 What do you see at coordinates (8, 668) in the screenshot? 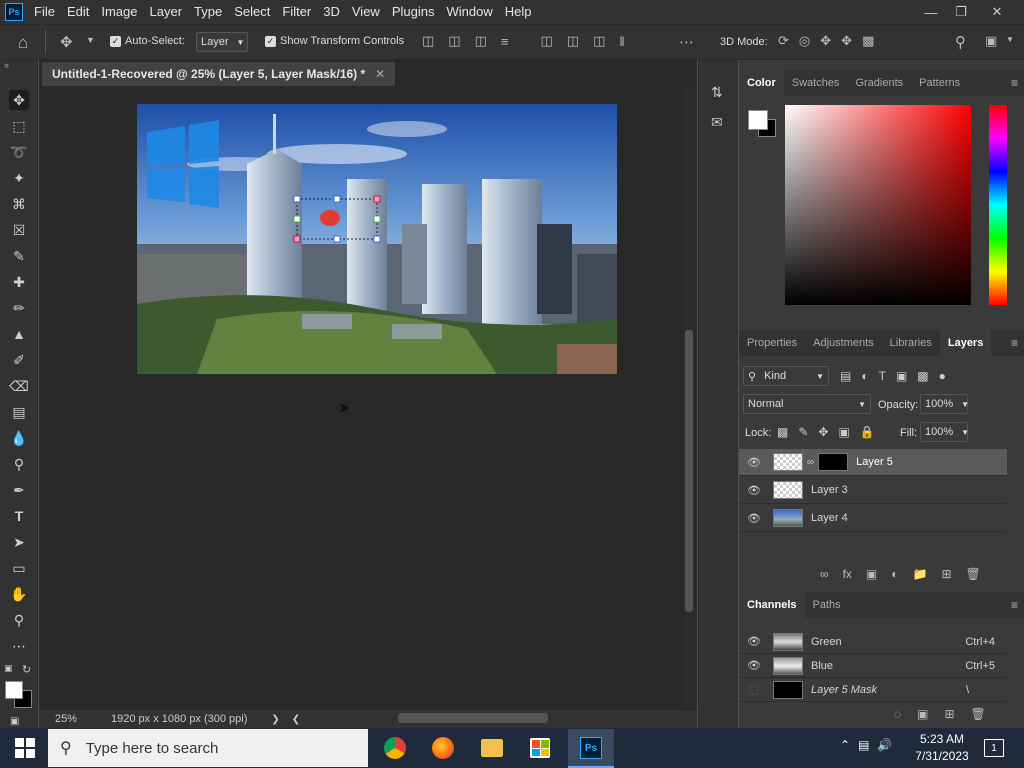
I see `default-colors-icon: ▣` at bounding box center [8, 668].